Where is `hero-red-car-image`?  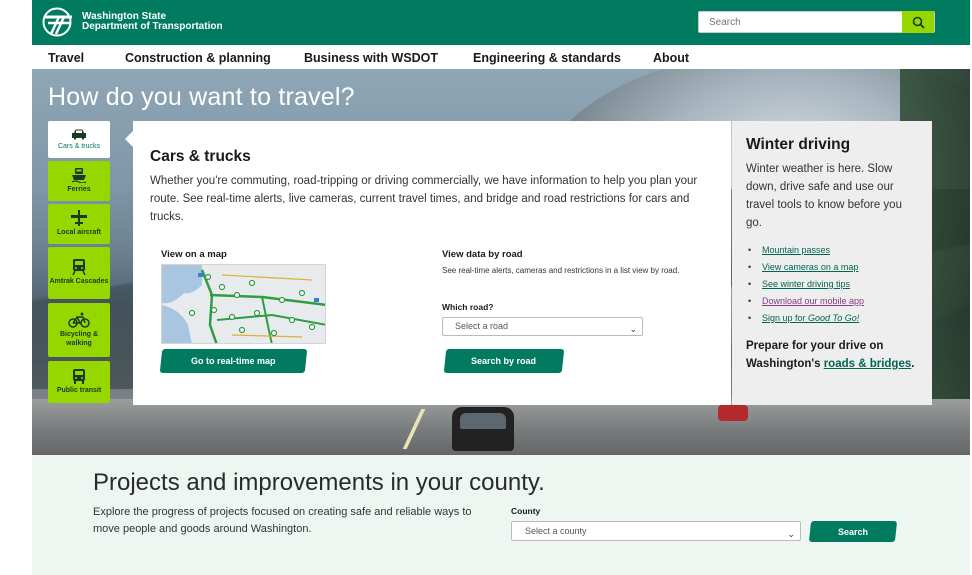 hero-red-car-image is located at coordinates (733, 413).